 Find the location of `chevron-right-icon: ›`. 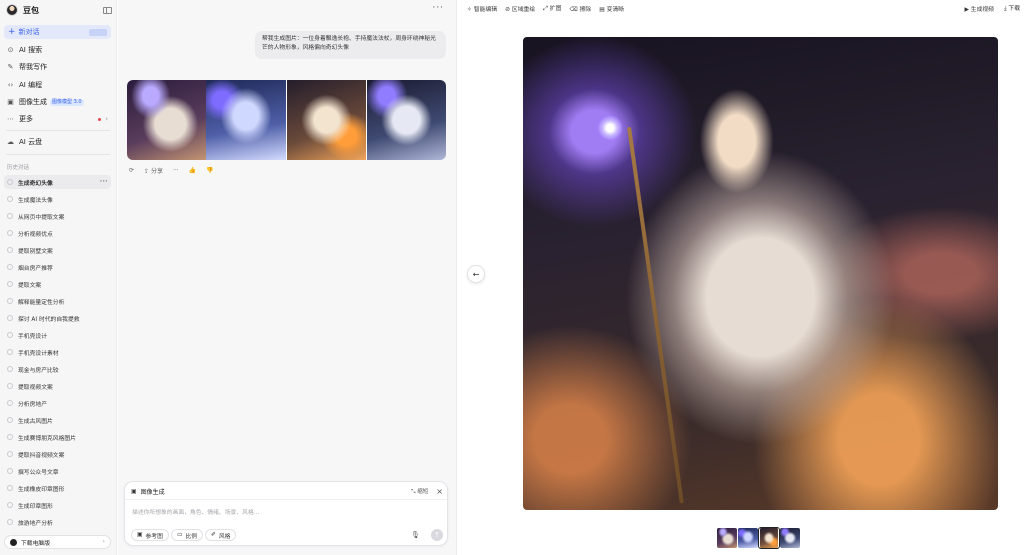

chevron-right-icon: › is located at coordinates (106, 119).